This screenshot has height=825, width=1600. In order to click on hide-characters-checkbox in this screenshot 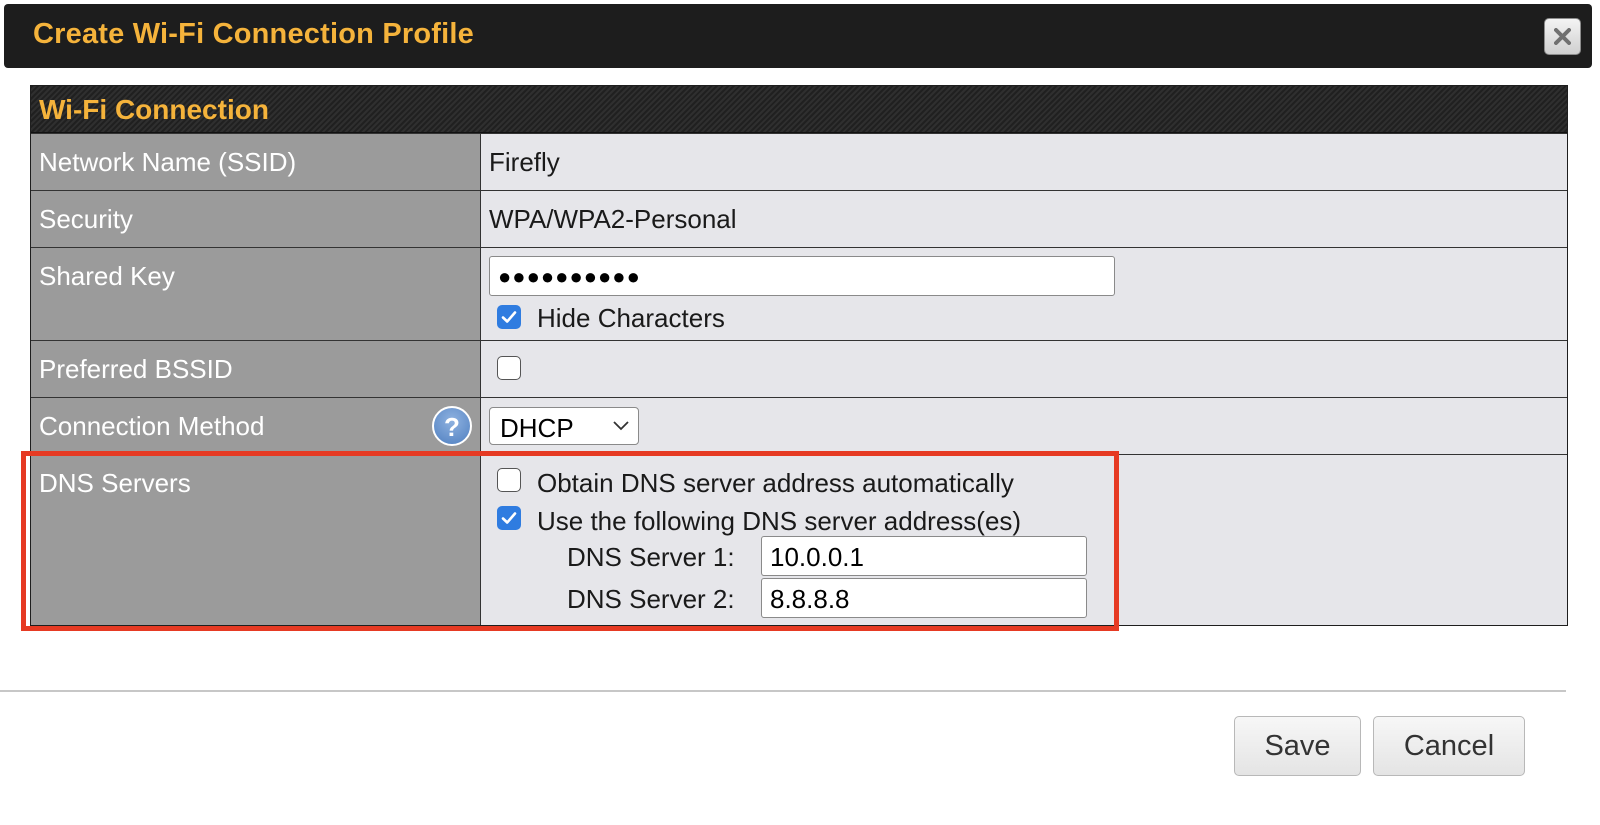, I will do `click(509, 317)`.